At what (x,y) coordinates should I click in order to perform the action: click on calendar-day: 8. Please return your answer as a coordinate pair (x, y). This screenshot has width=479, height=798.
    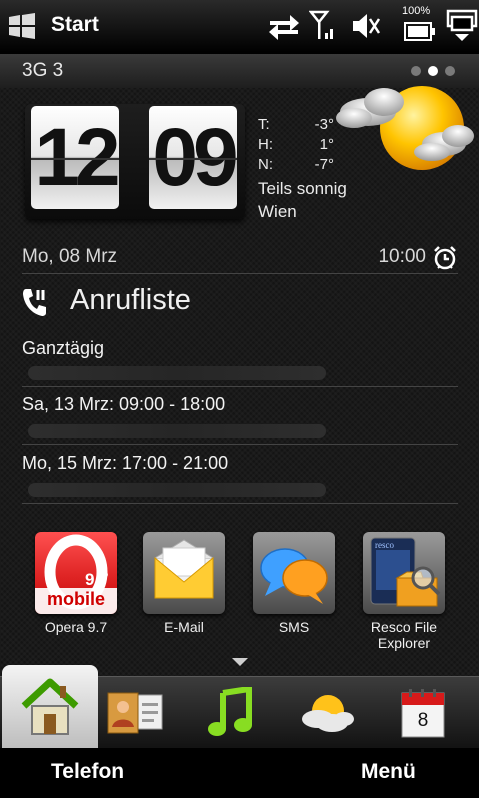
    Looking at the image, I should click on (423, 720).